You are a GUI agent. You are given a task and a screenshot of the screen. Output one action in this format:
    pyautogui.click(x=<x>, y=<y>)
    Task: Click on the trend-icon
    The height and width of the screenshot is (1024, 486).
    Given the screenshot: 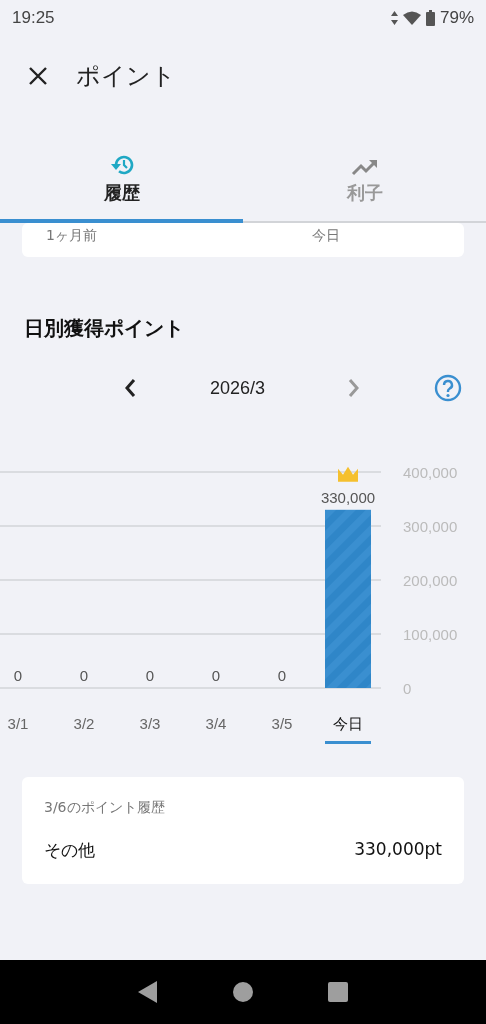 What is the action you would take?
    pyautogui.click(x=364, y=167)
    